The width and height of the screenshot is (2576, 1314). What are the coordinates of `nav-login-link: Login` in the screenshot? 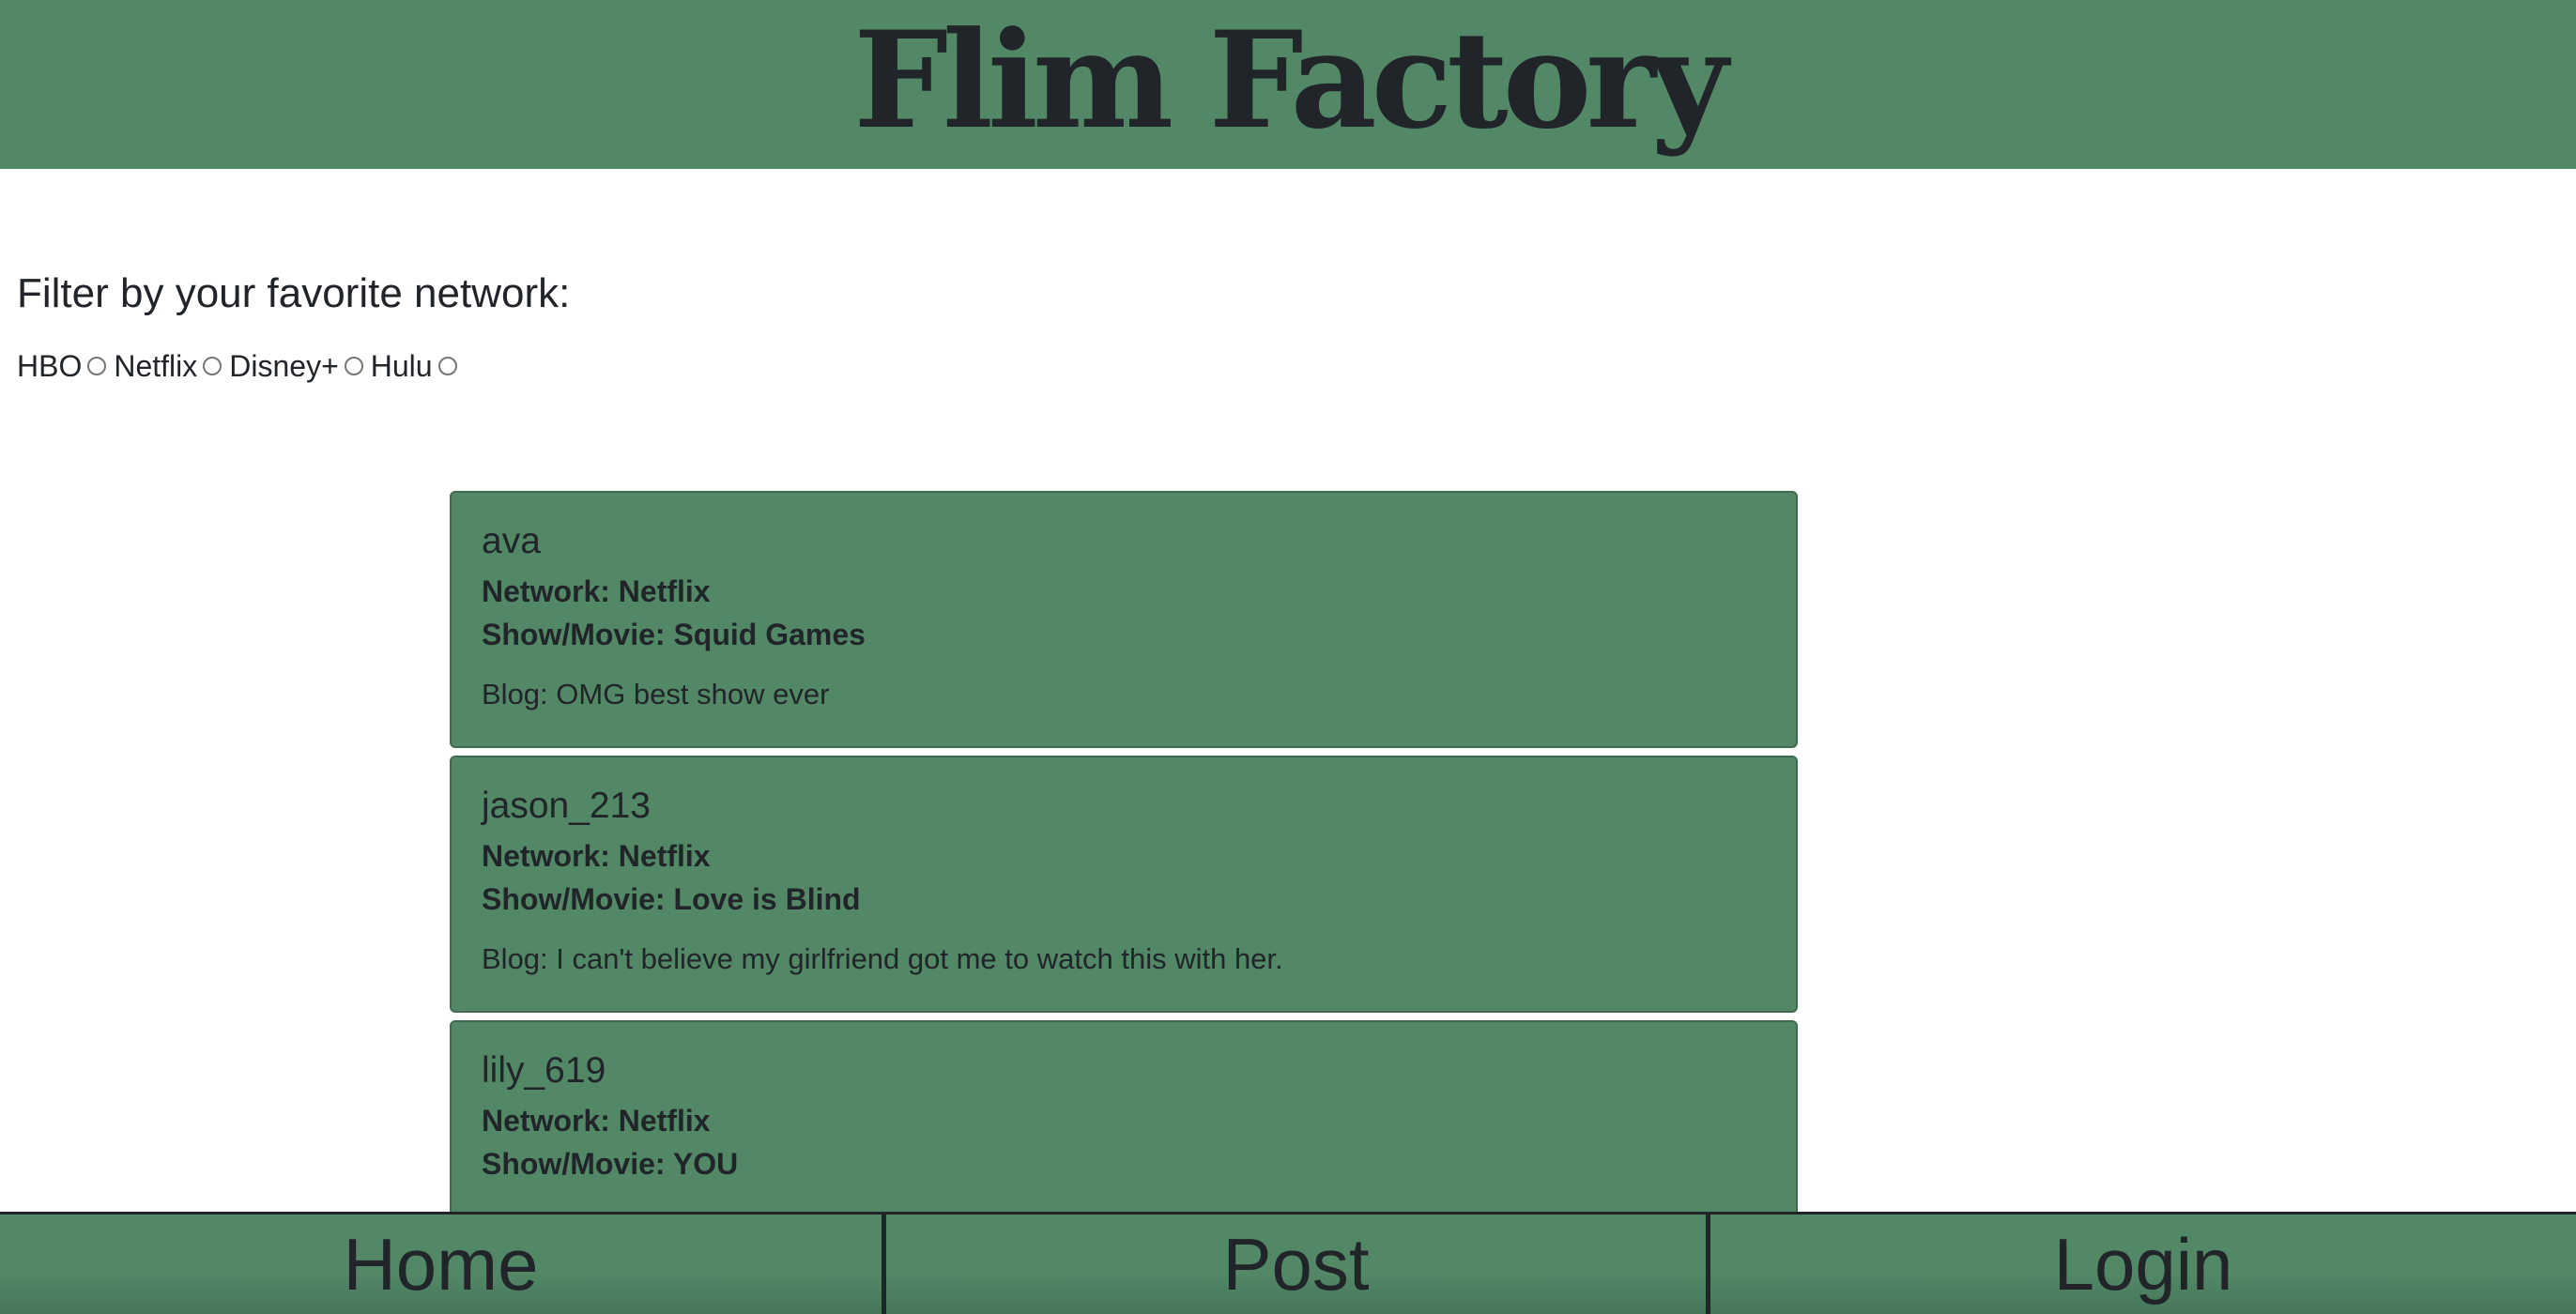 It's located at (2143, 1264).